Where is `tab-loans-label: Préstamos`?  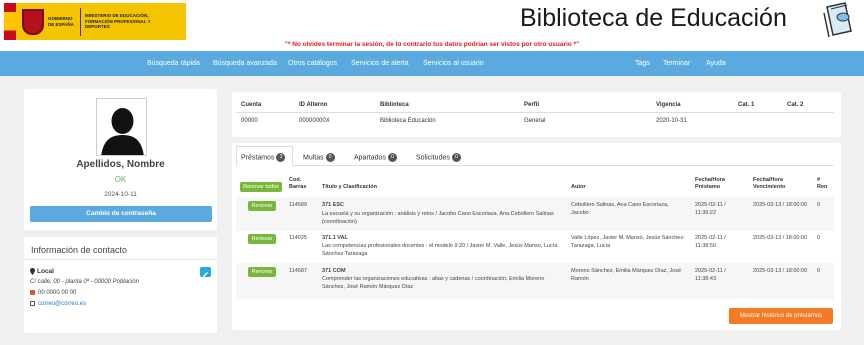
tab-loans-label: Préstamos is located at coordinates (258, 158).